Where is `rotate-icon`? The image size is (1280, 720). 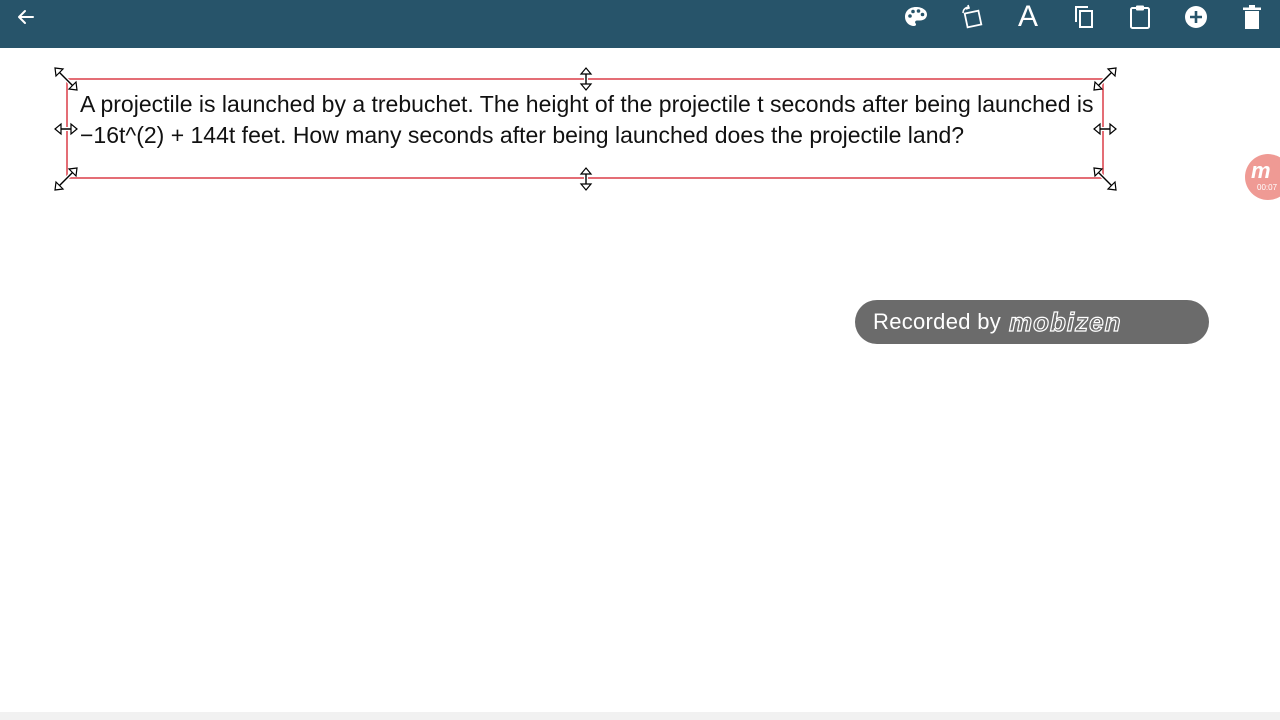 rotate-icon is located at coordinates (972, 17).